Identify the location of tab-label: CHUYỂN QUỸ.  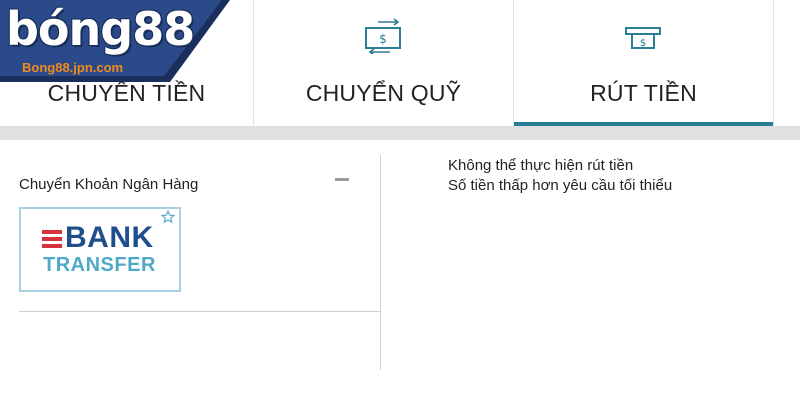
(383, 93).